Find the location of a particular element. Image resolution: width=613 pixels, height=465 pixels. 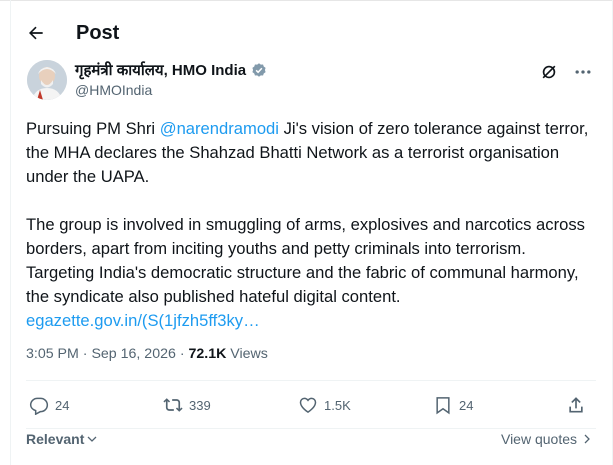

bookmark-count: 24 is located at coordinates (466, 405).